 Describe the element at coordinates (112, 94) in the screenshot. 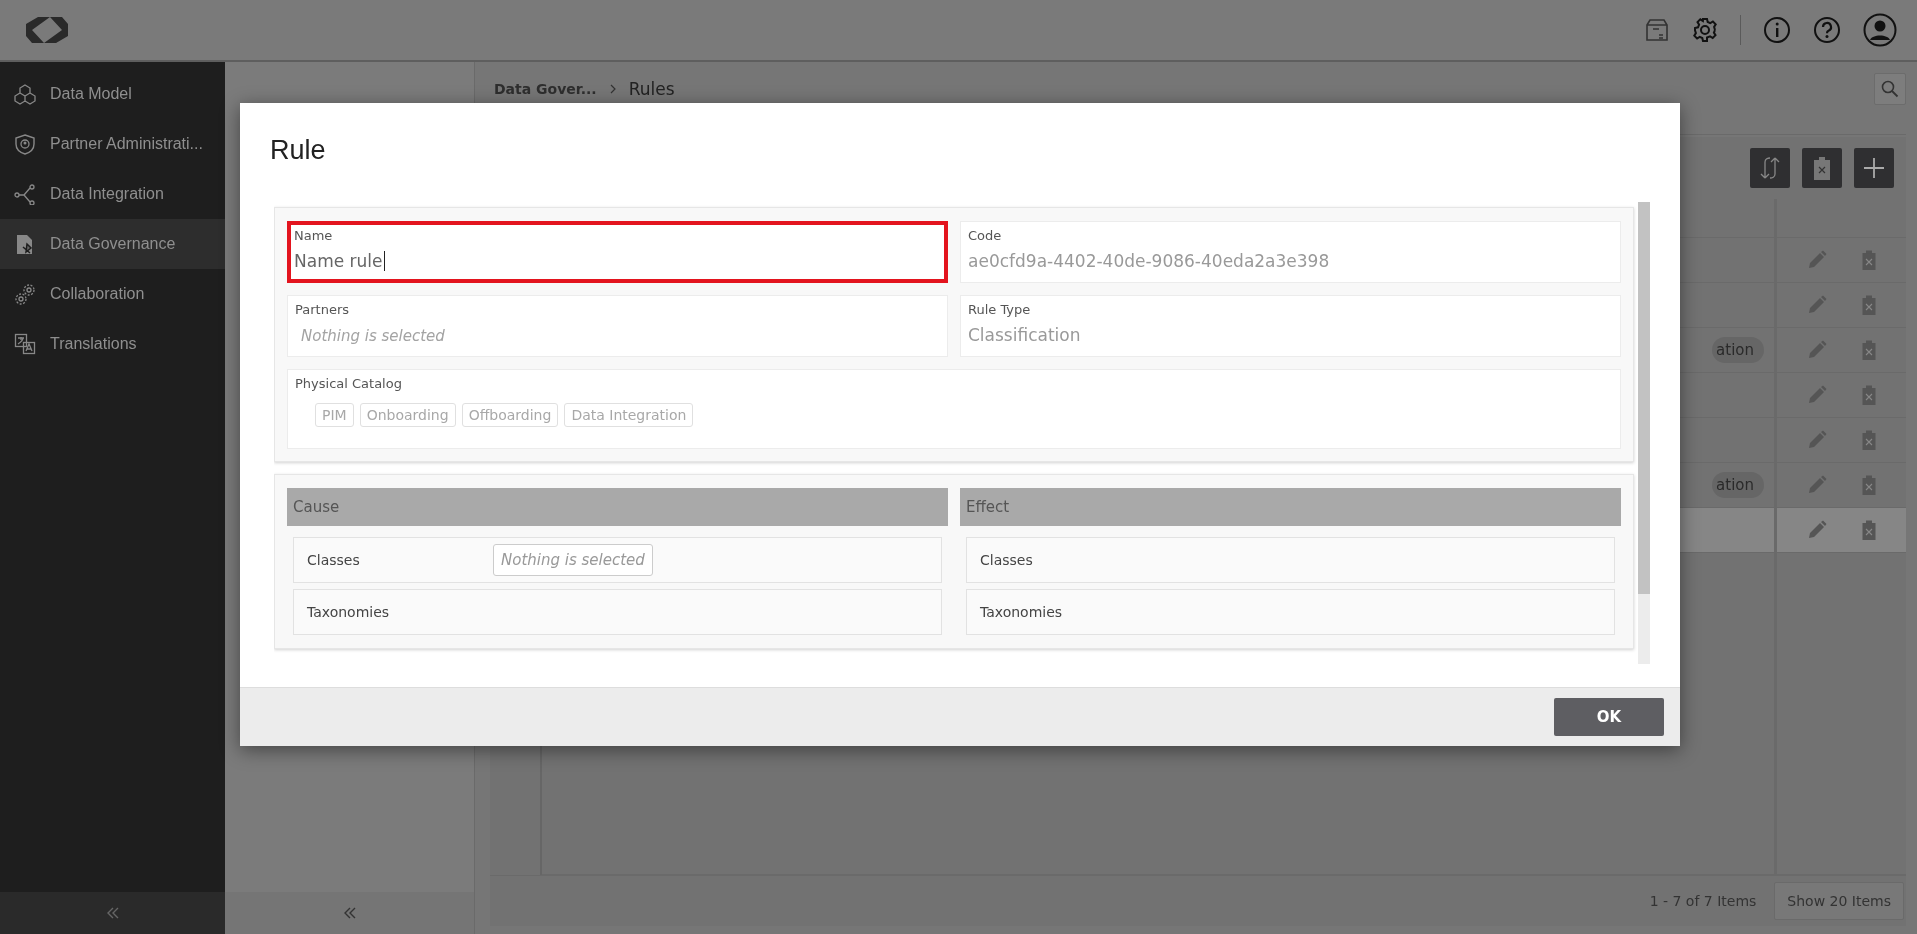

I see `sidebar-item: Data Model` at that location.